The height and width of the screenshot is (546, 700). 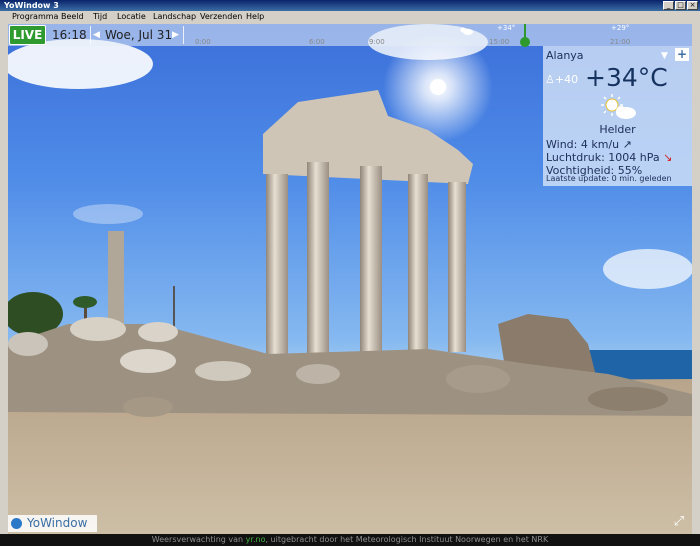 I want to click on feels-like-value: +40, so click(x=566, y=79).